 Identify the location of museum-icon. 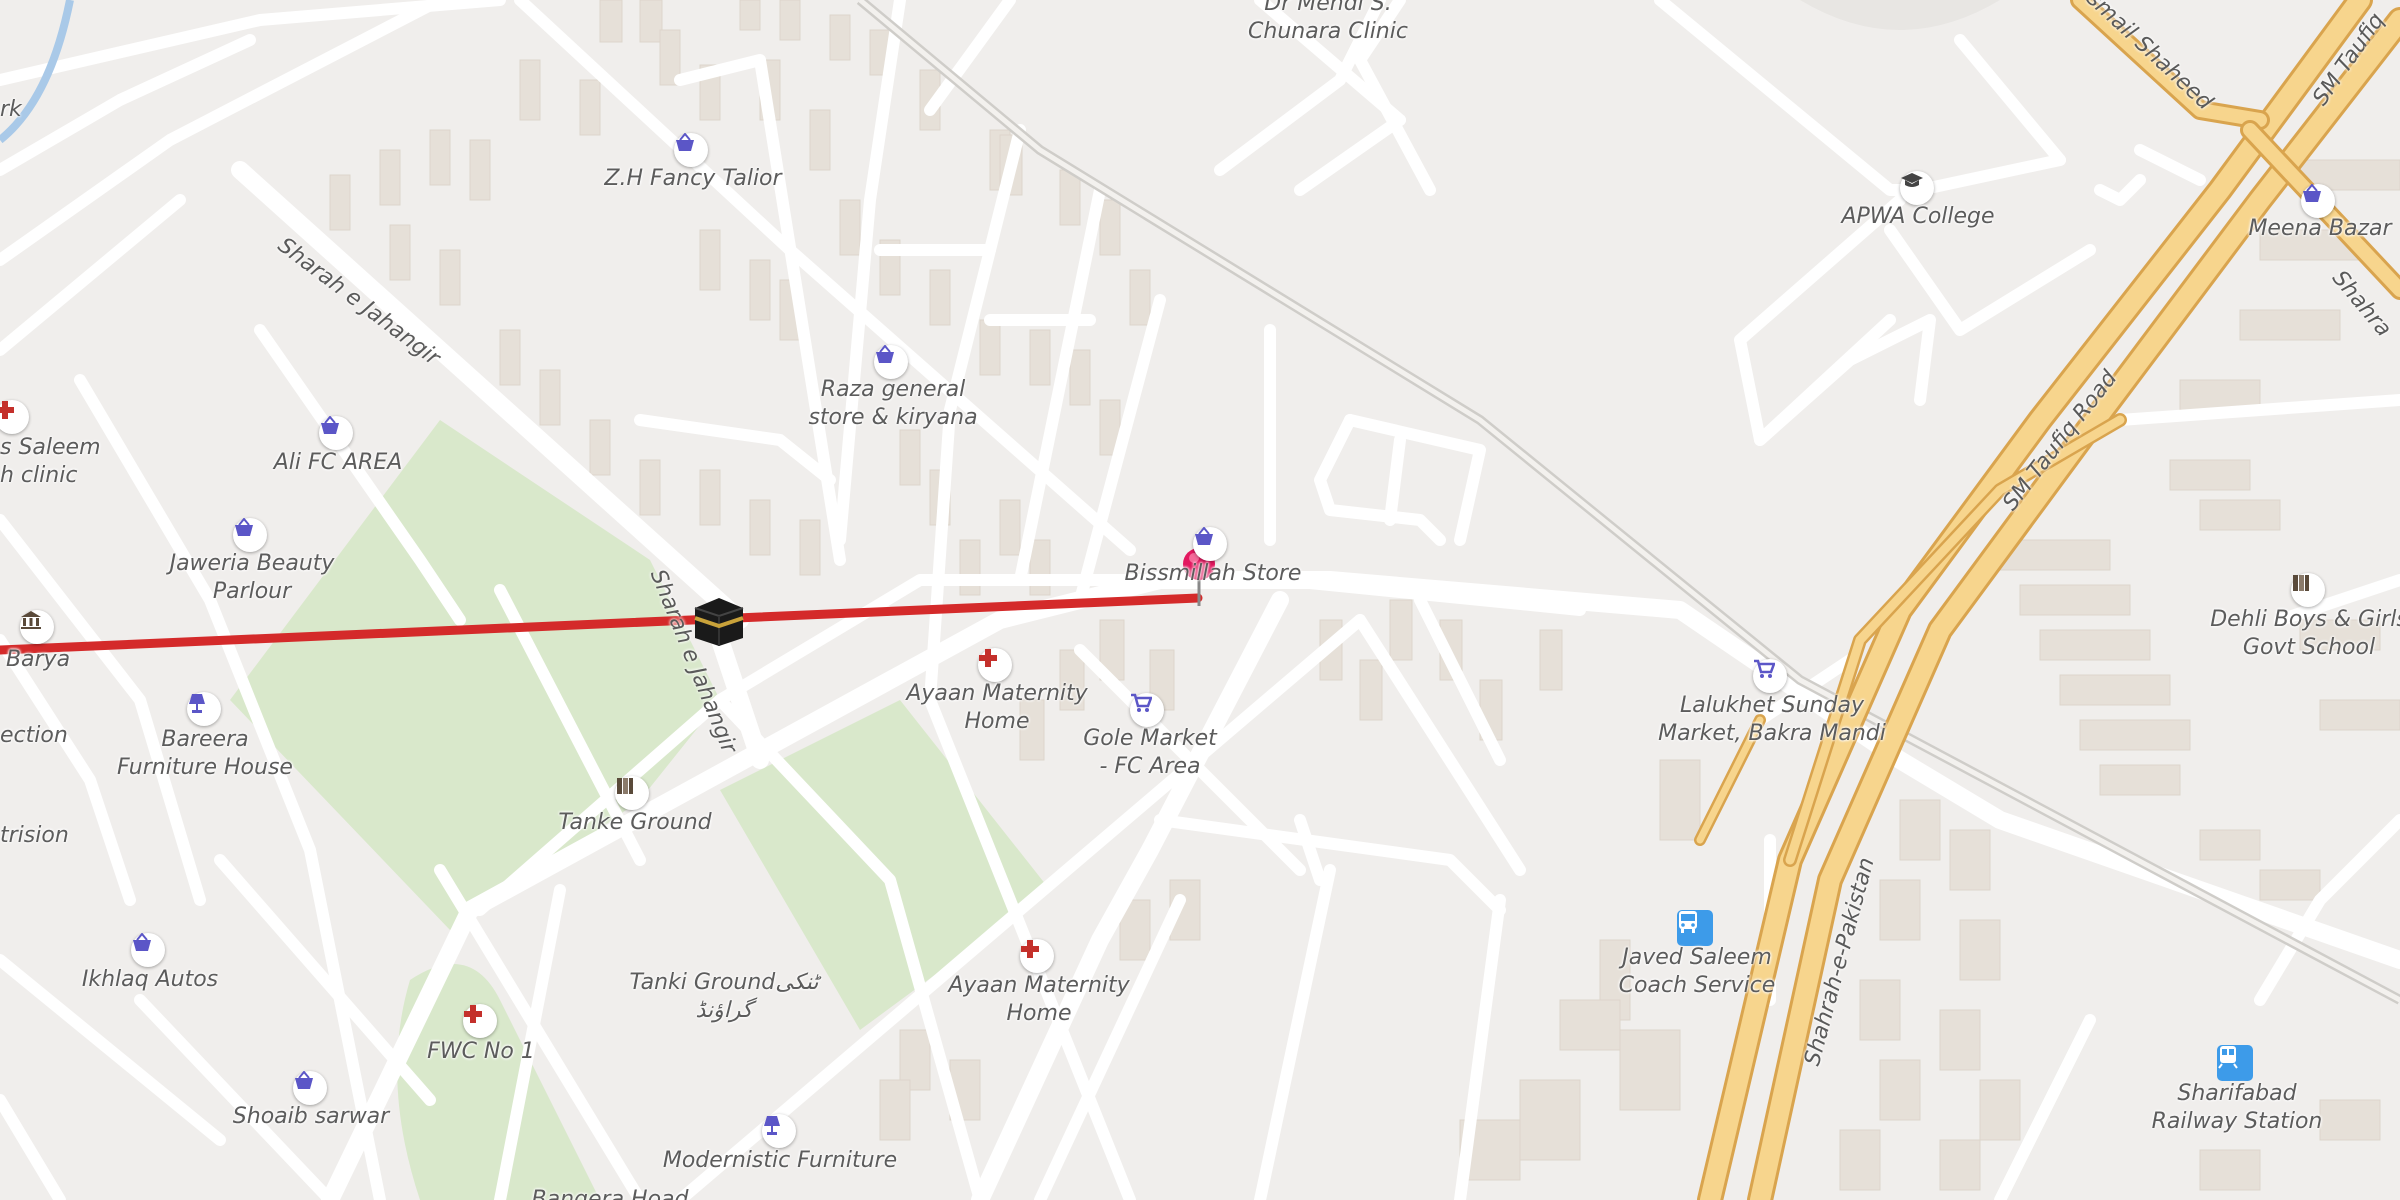
(37, 627).